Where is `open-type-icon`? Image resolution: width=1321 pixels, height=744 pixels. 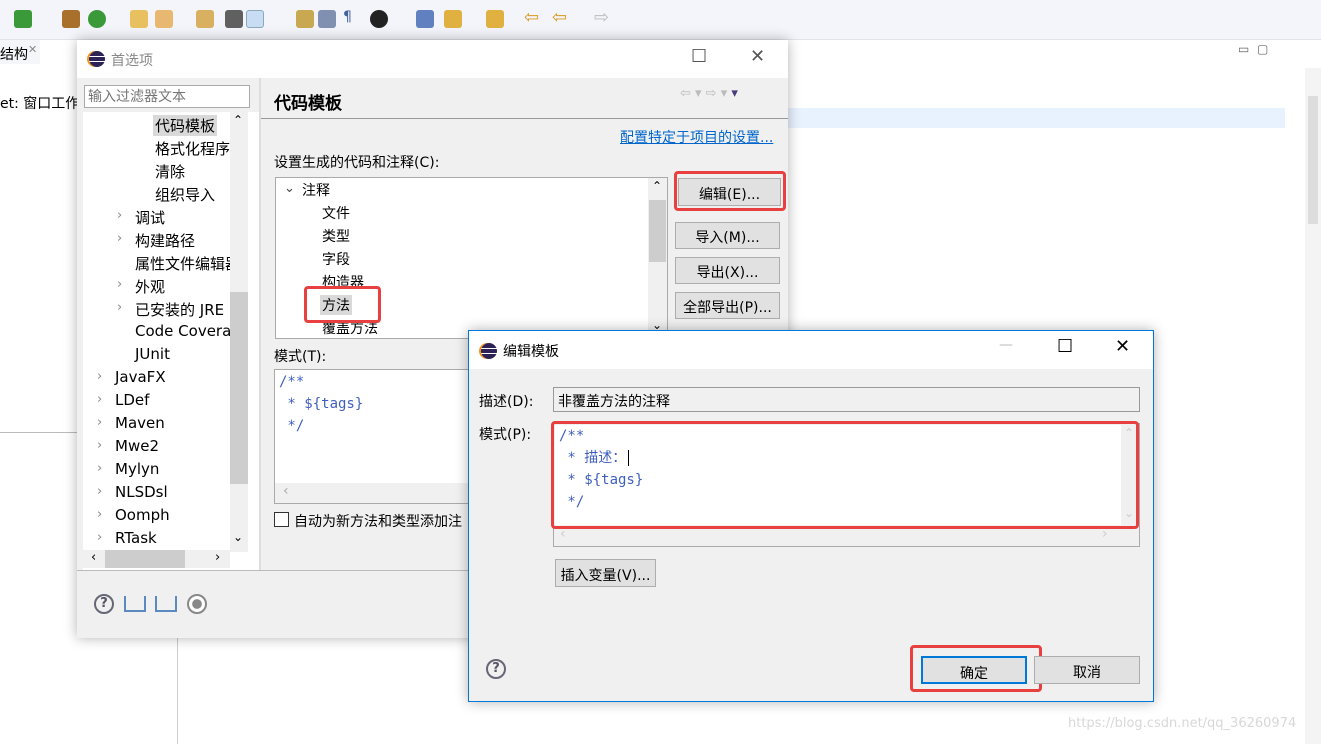
open-type-icon is located at coordinates (139, 19).